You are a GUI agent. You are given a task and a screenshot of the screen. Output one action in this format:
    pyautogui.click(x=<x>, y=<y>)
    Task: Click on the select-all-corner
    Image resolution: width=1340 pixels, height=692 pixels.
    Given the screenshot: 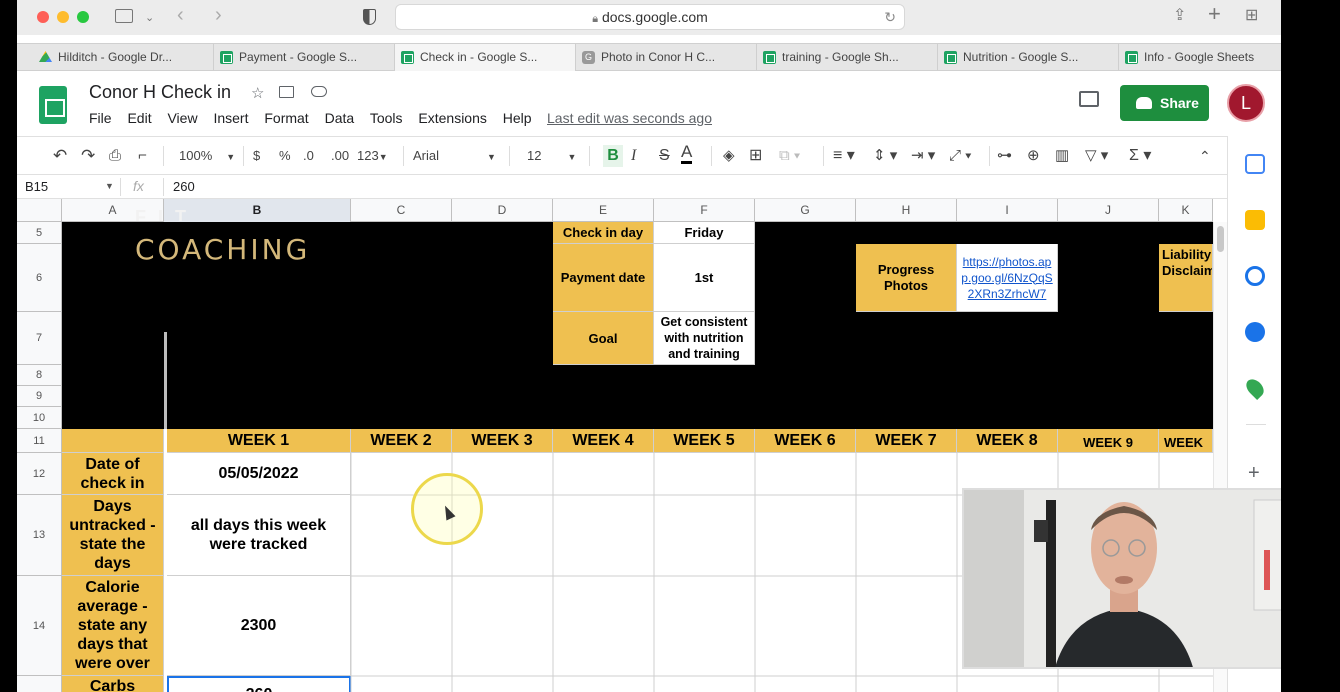 What is the action you would take?
    pyautogui.click(x=39, y=210)
    